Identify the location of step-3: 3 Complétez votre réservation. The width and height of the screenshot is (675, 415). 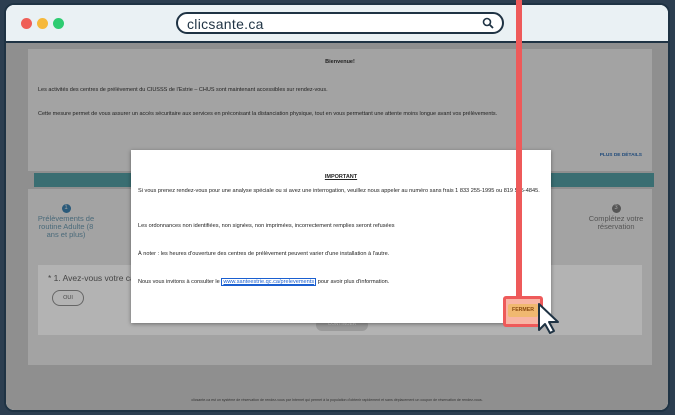
(616, 217).